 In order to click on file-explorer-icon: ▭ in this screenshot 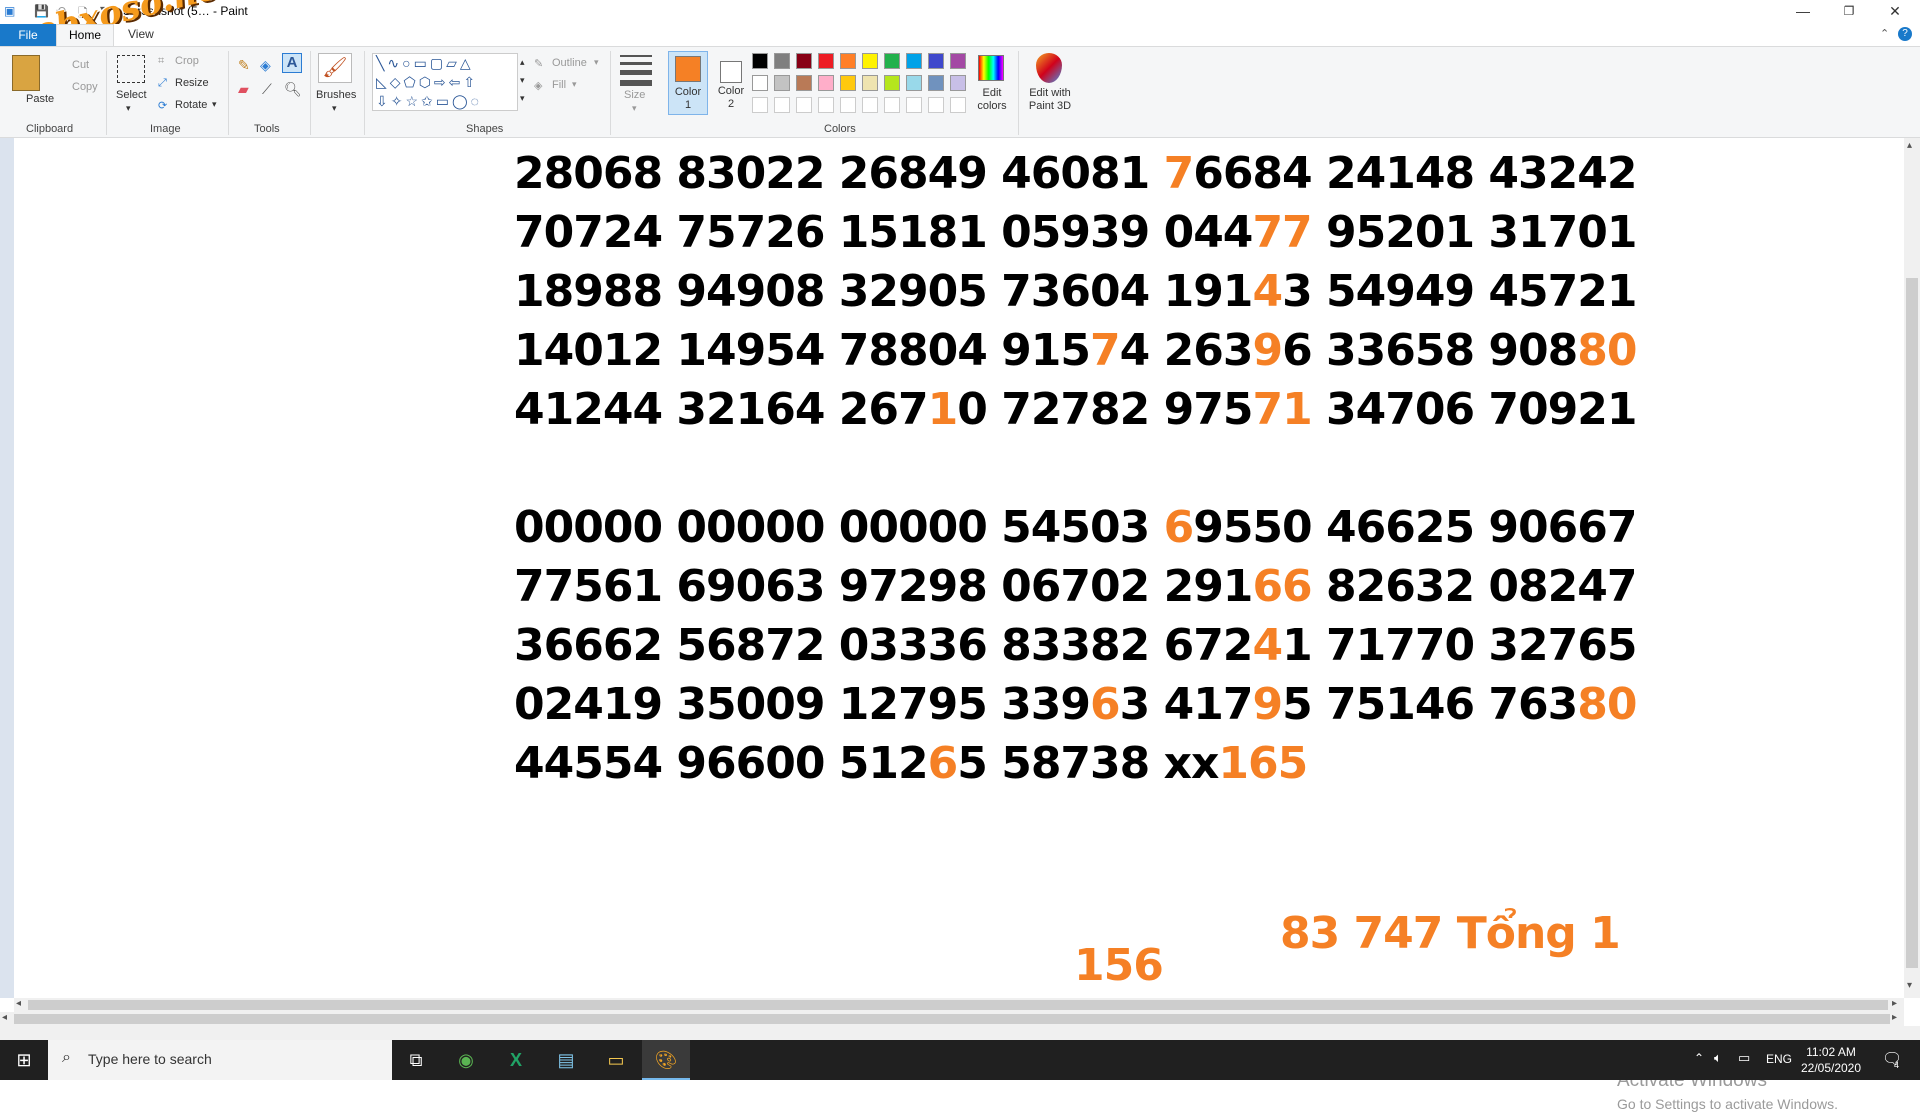, I will do `click(616, 1060)`.